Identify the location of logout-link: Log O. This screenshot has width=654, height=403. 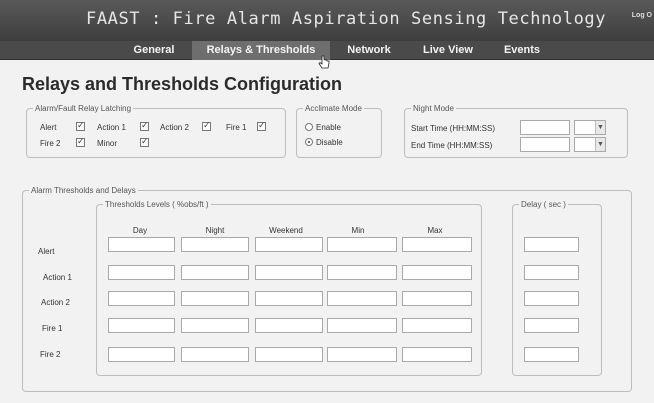
(642, 15).